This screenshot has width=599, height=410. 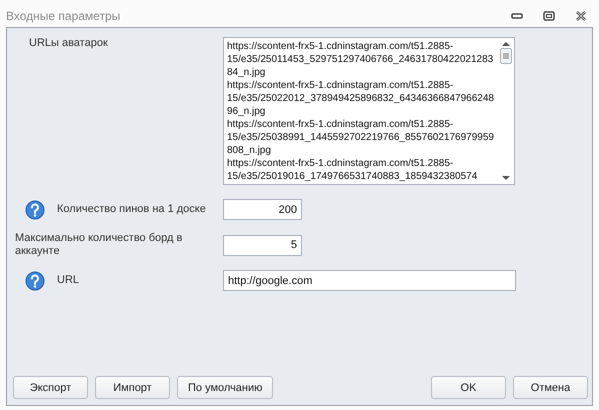 I want to click on minimize-icon, so click(x=517, y=15).